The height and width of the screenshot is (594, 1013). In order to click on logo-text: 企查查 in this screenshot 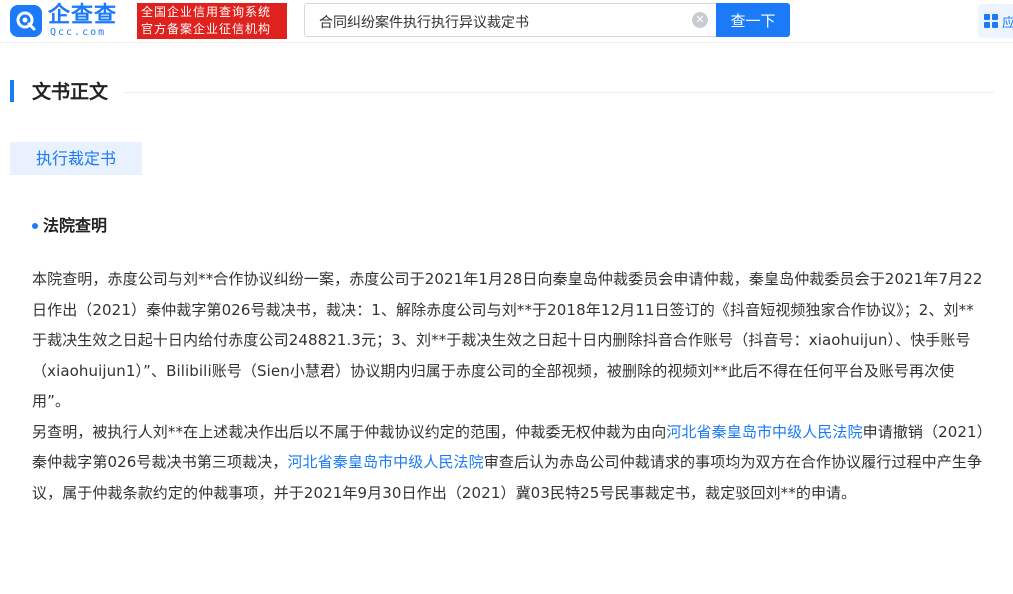, I will do `click(82, 16)`.